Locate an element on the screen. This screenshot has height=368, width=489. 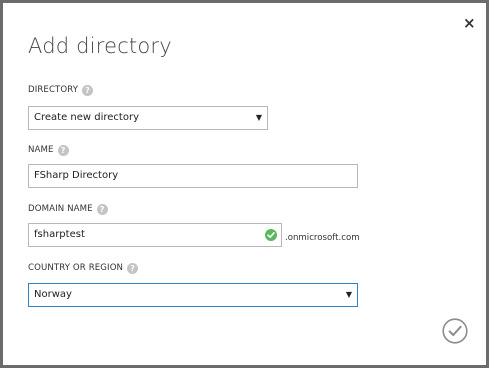
confirm-button is located at coordinates (455, 331).